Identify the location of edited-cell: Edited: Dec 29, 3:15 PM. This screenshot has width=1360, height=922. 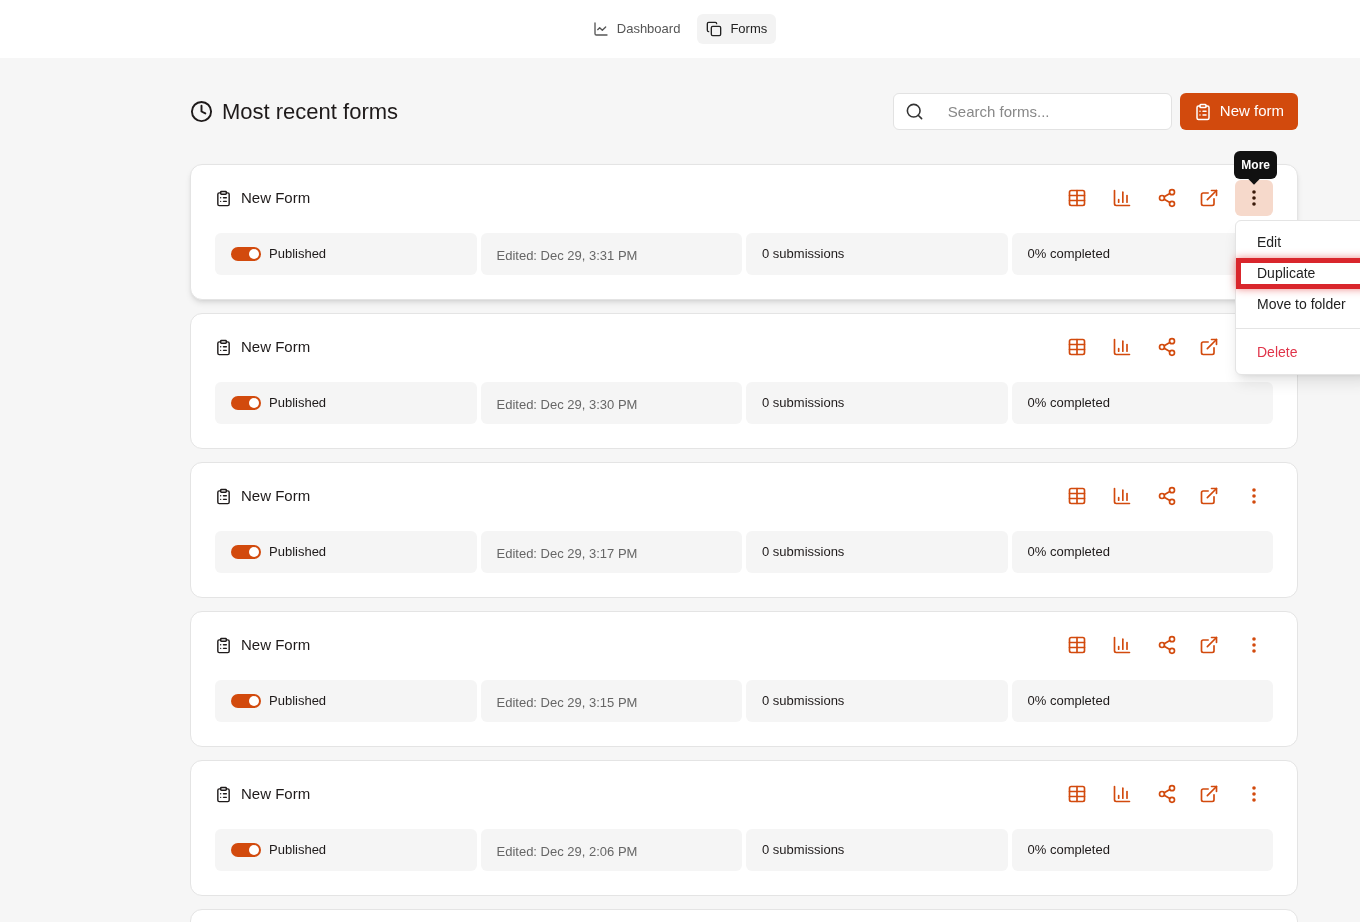
(611, 701).